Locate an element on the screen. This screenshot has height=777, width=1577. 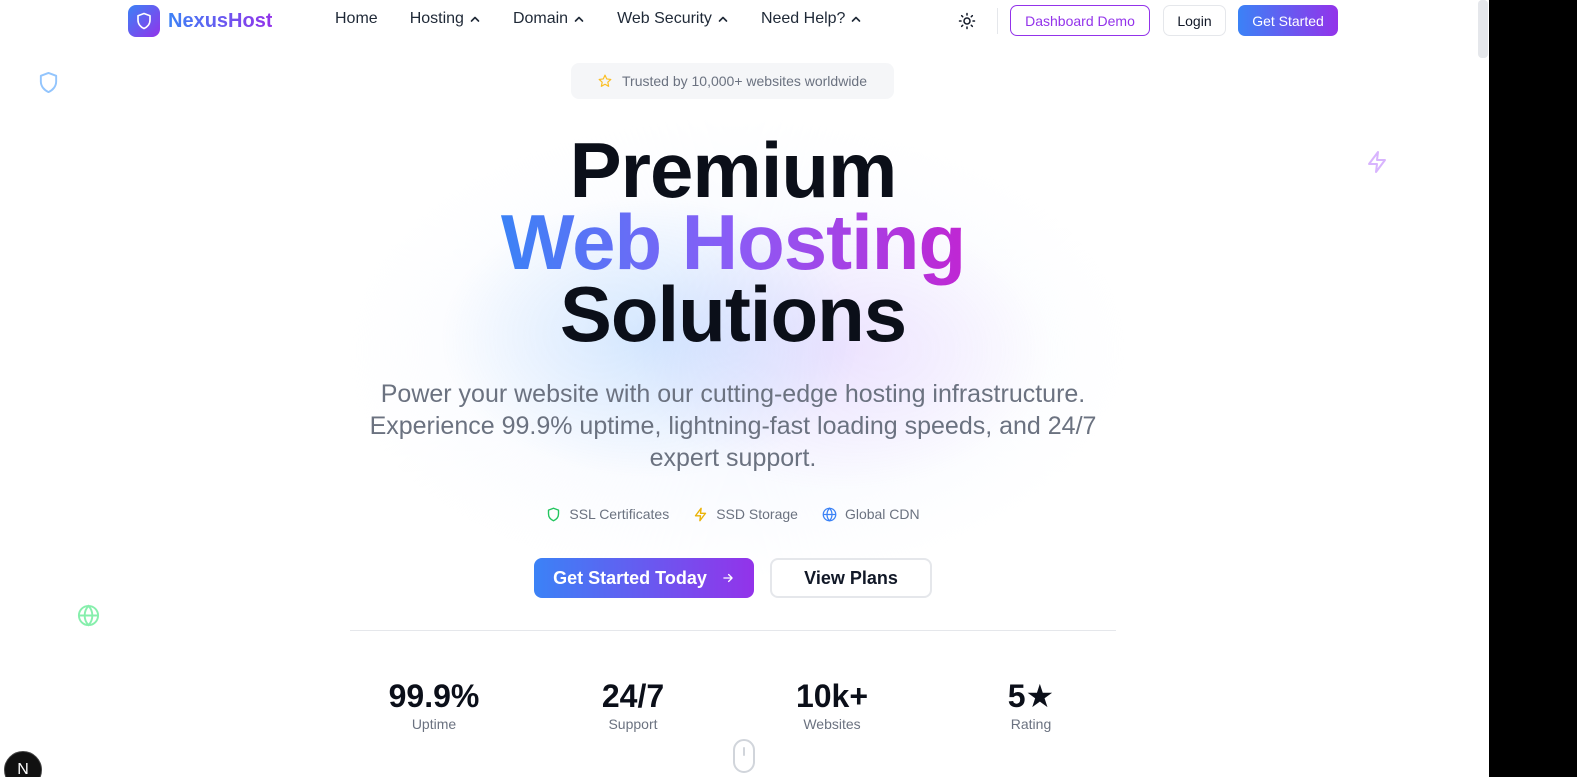
nav-item-label: Hosting is located at coordinates (436, 18).